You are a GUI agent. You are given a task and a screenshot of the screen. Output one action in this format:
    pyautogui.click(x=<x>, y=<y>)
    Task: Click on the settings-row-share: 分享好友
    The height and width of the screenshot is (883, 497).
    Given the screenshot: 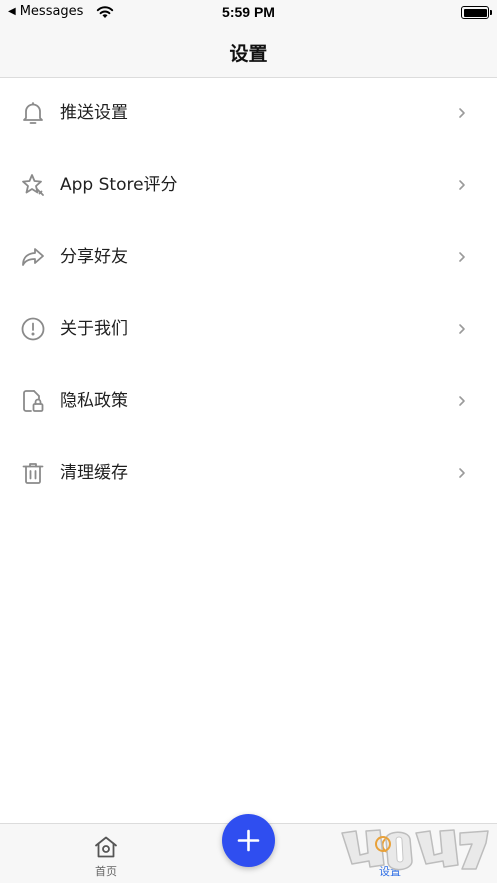 What is the action you would take?
    pyautogui.click(x=248, y=258)
    